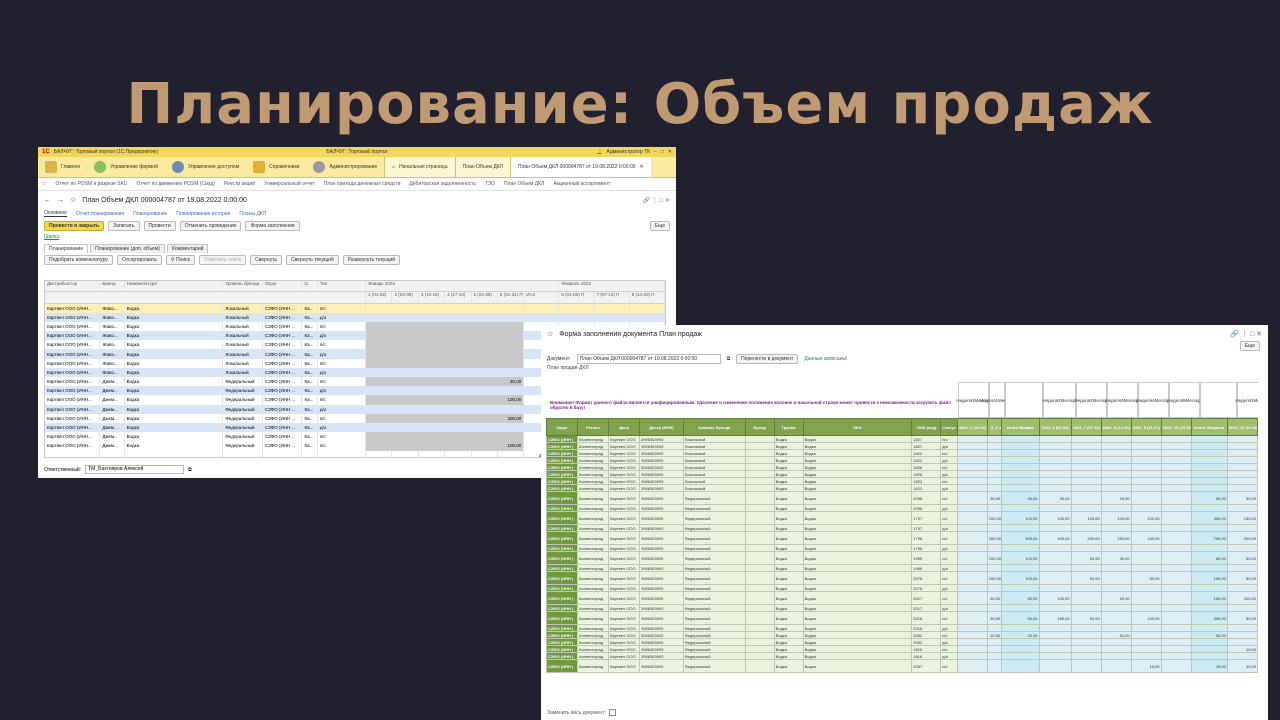 The height and width of the screenshot is (720, 1280). I want to click on cell-sku-code: 1797, so click(926, 528).